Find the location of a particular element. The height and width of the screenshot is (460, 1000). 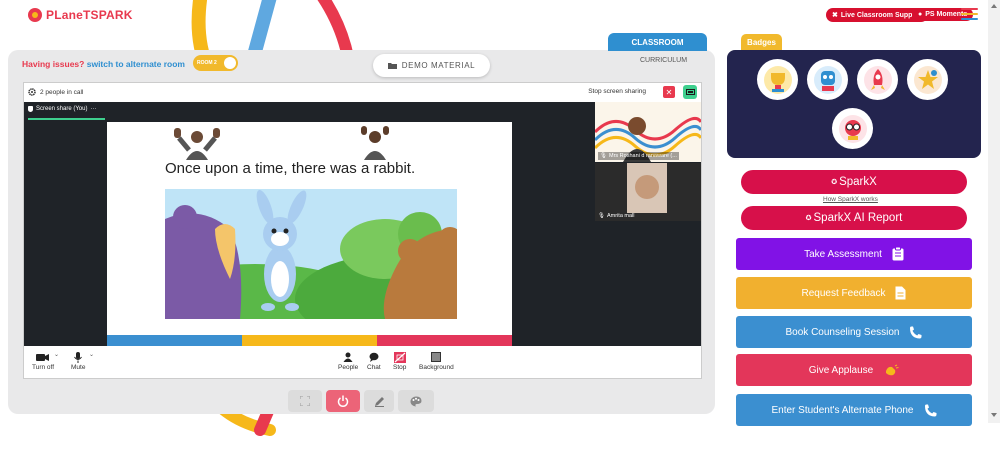

screen-share-label: Screen share (You) ··· is located at coordinates (62, 109).